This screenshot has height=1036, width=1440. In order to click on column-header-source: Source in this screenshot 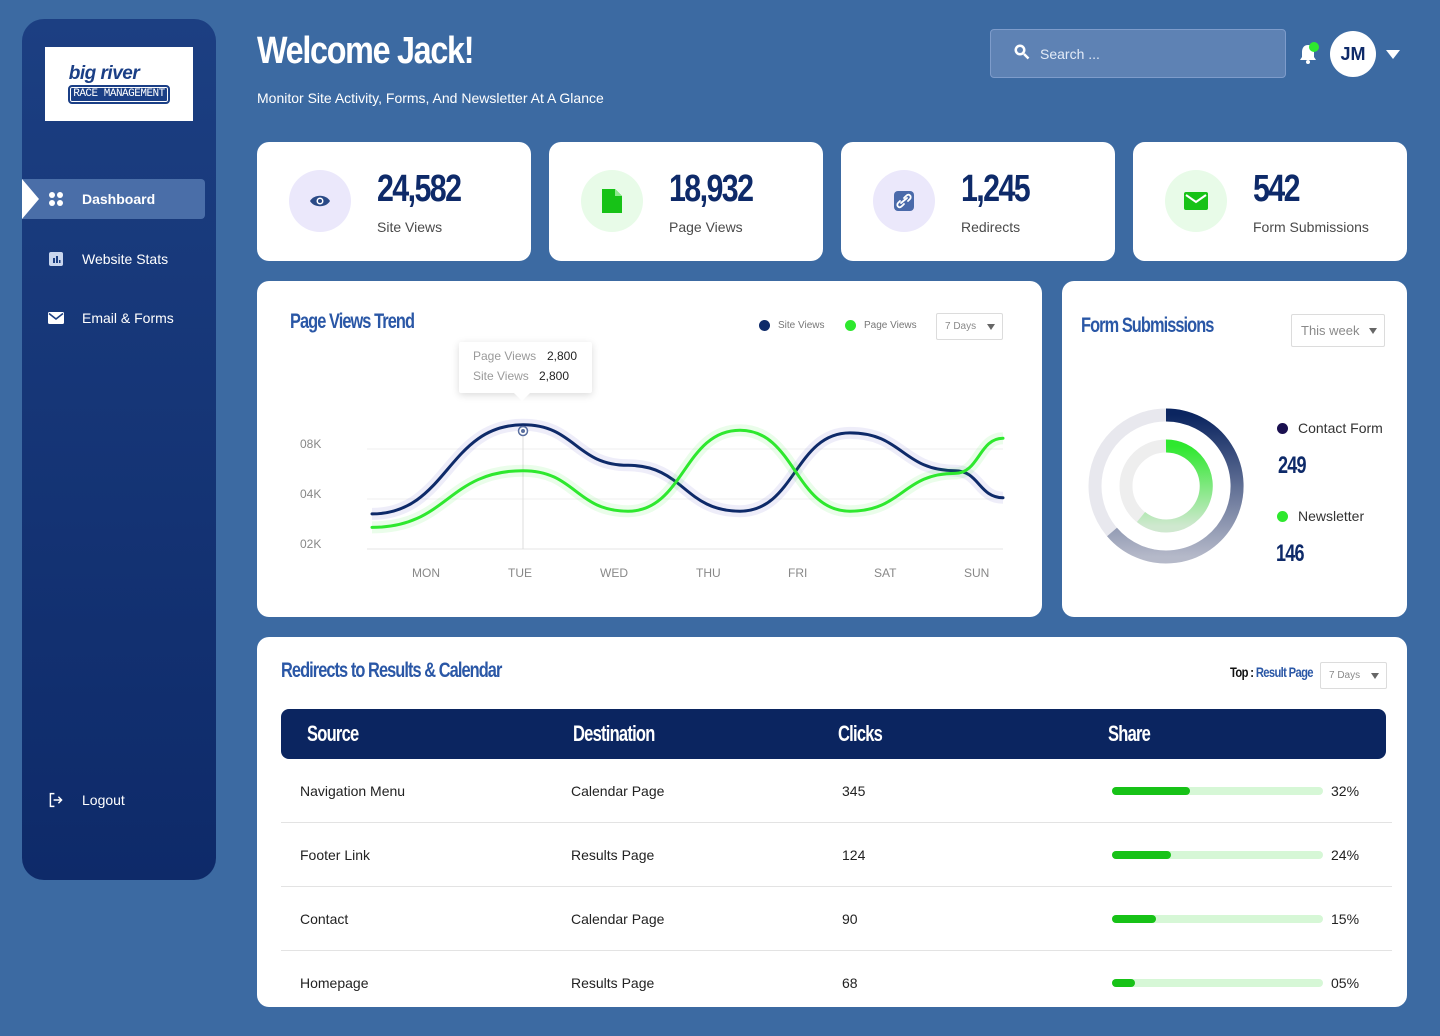, I will do `click(333, 734)`.